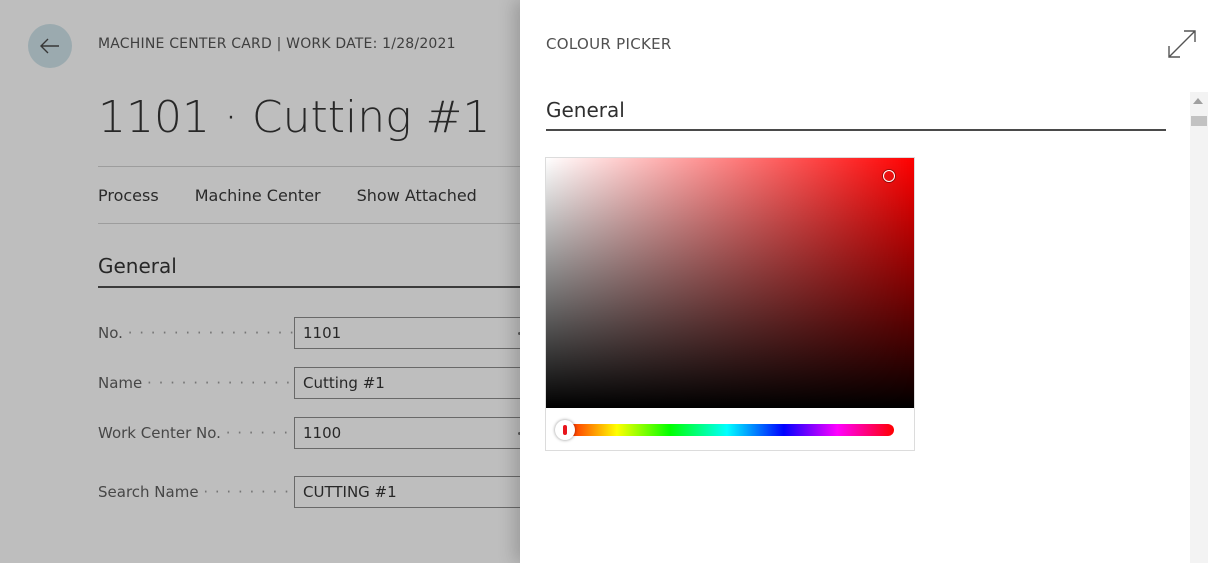  I want to click on hue-slider, so click(727, 430).